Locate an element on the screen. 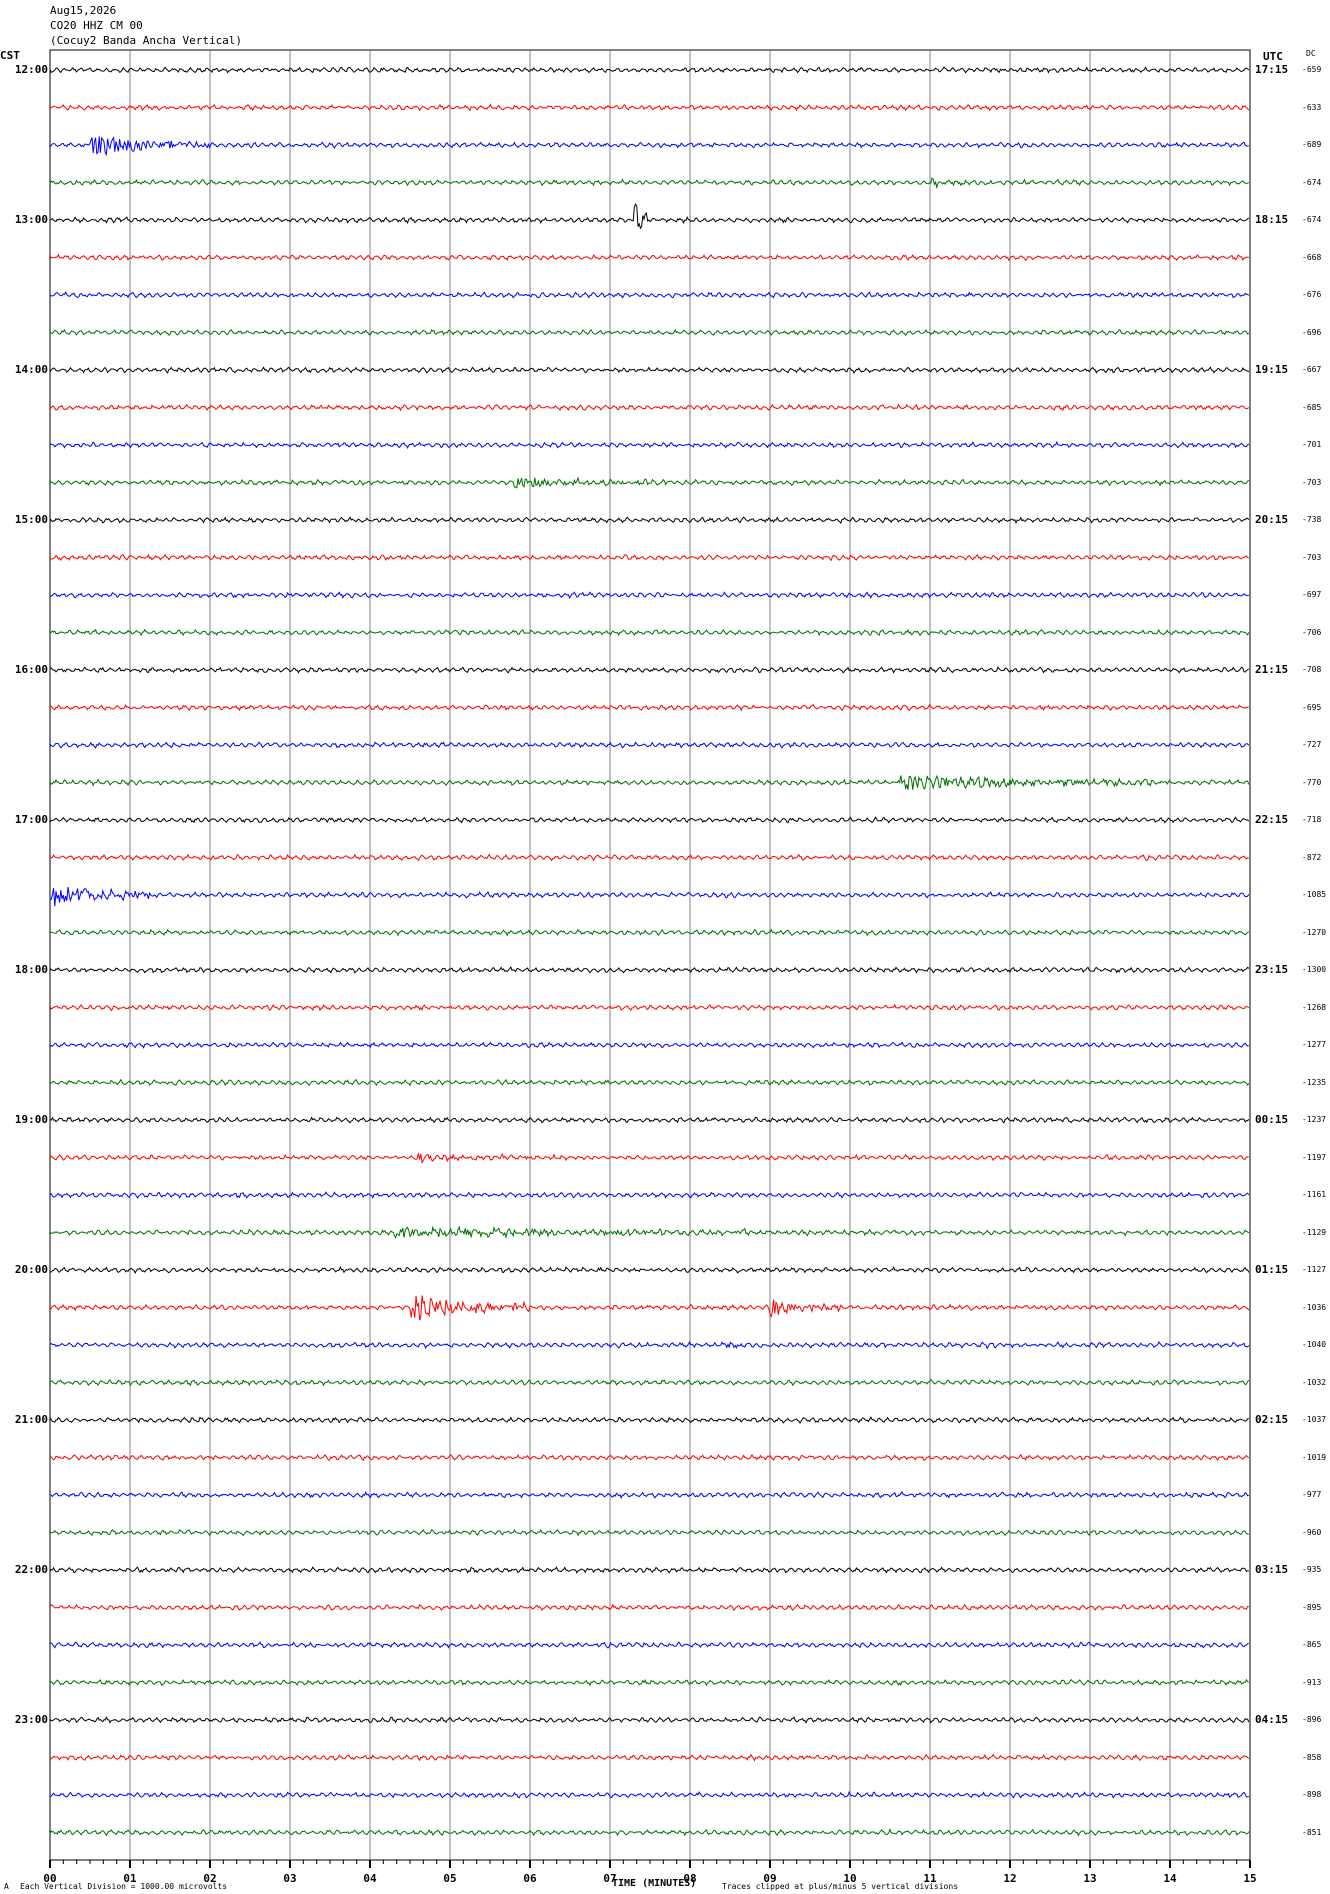 This screenshot has height=1894, width=1330. dc-offset-label: -1129 is located at coordinates (1314, 1232).